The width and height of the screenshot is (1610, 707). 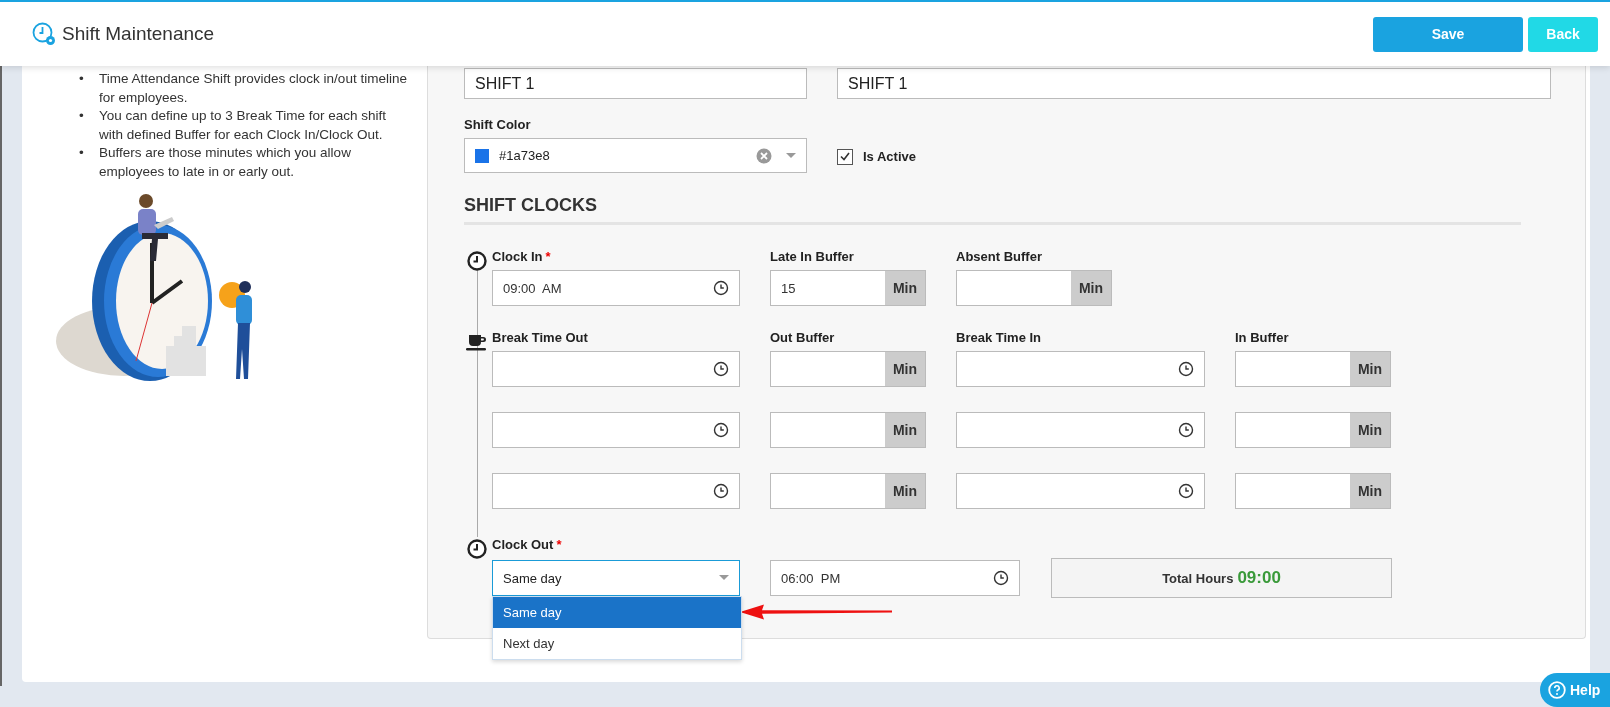 I want to click on select-value: #1a73e8, so click(x=525, y=155).